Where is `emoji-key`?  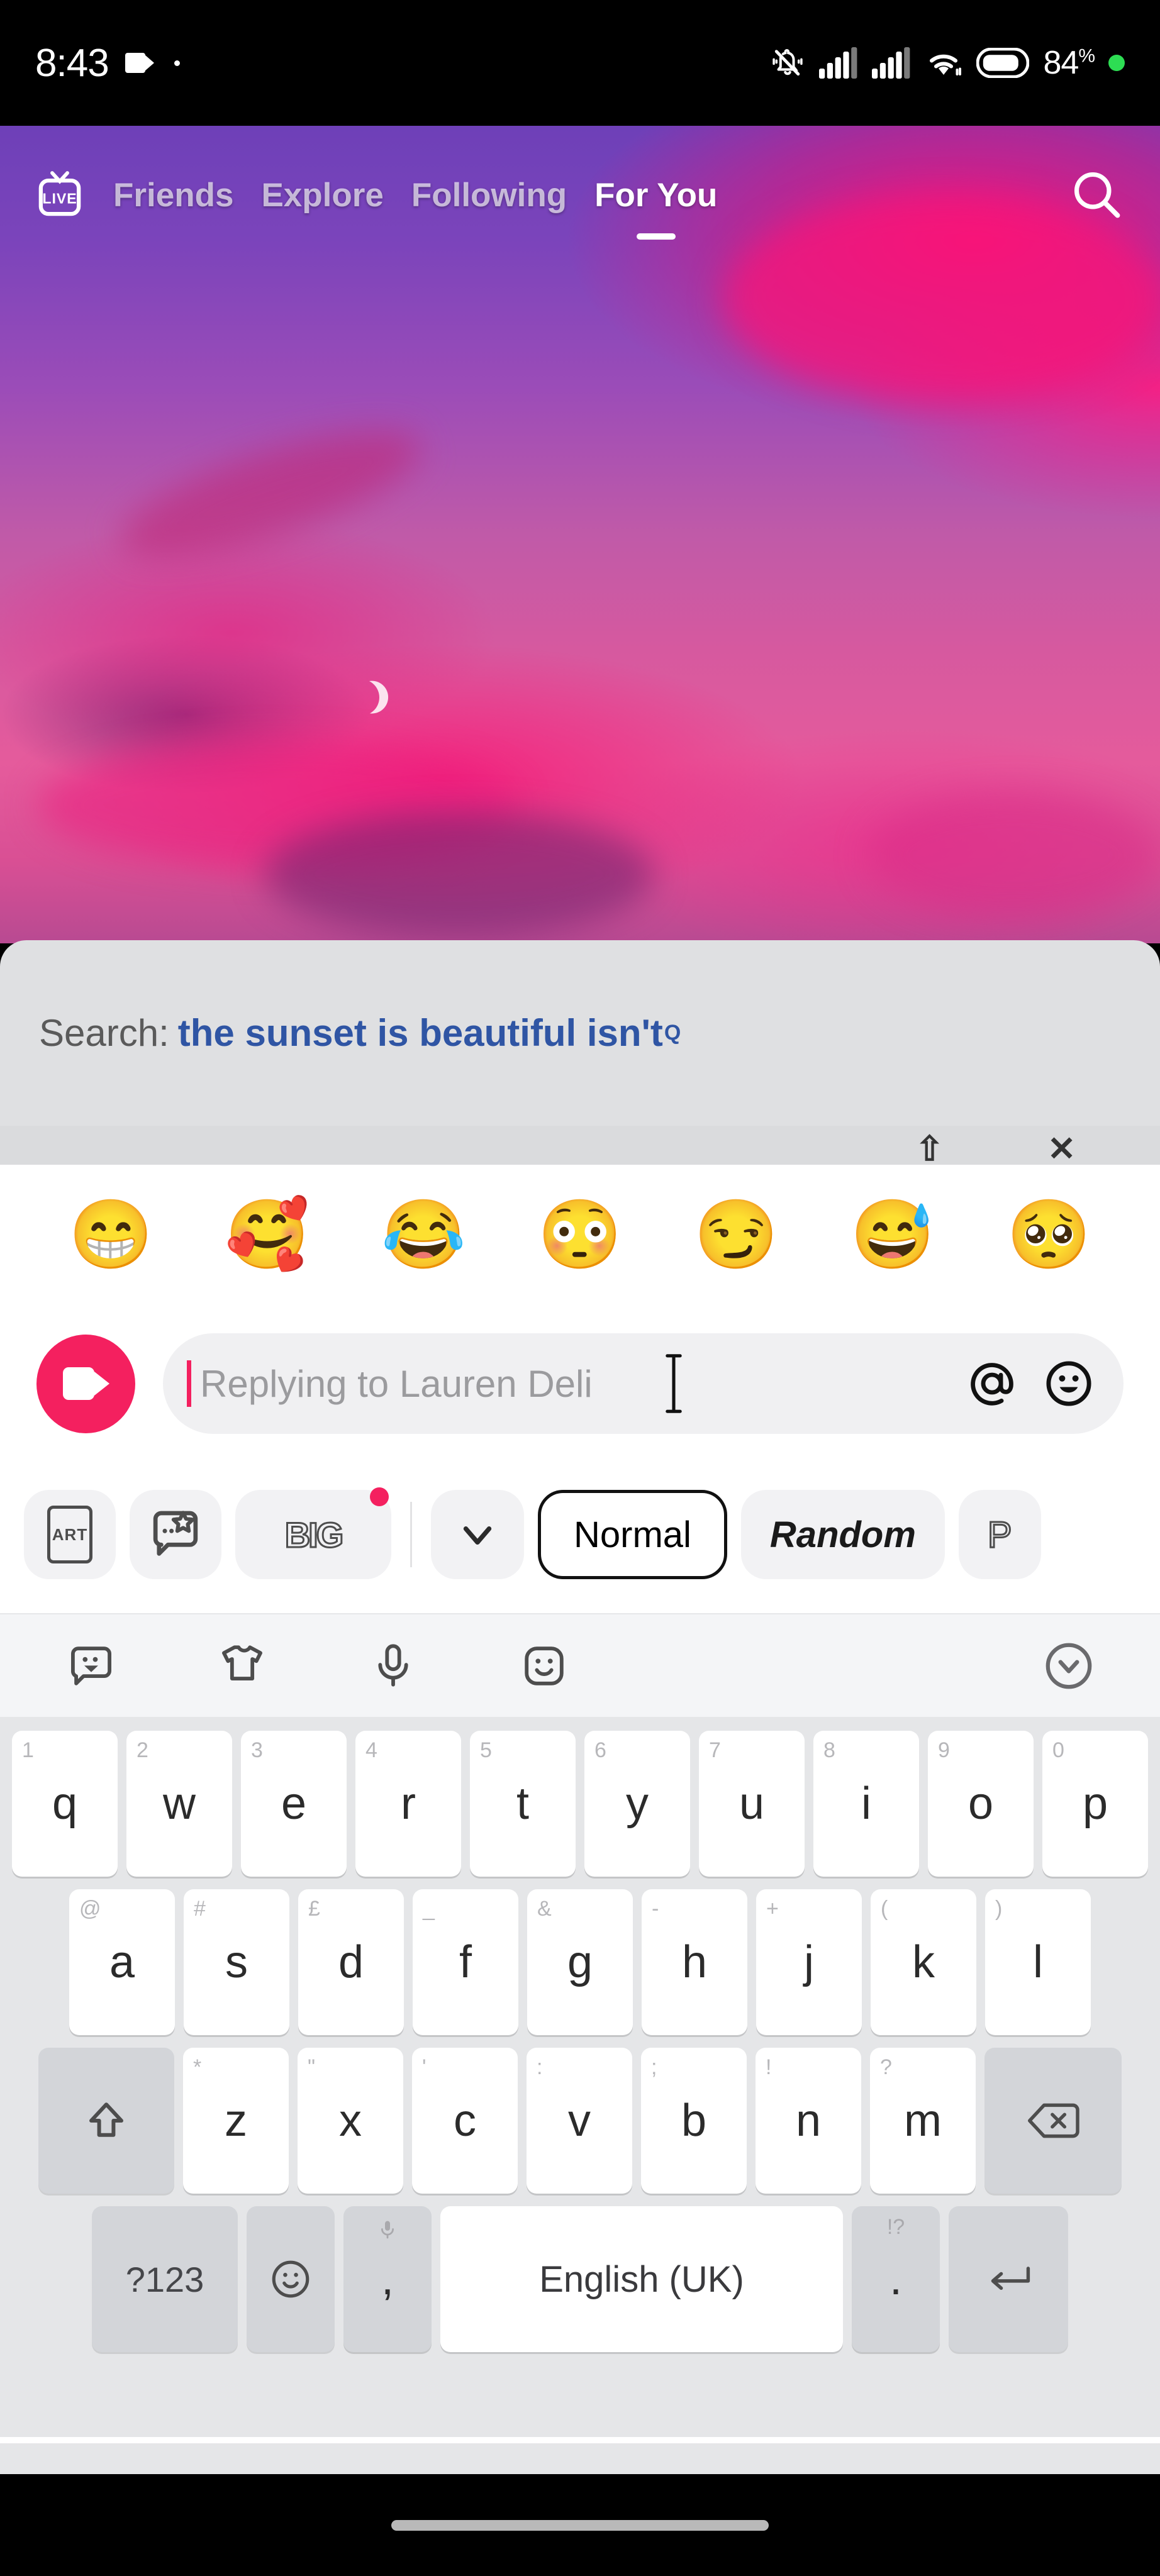 emoji-key is located at coordinates (291, 2279).